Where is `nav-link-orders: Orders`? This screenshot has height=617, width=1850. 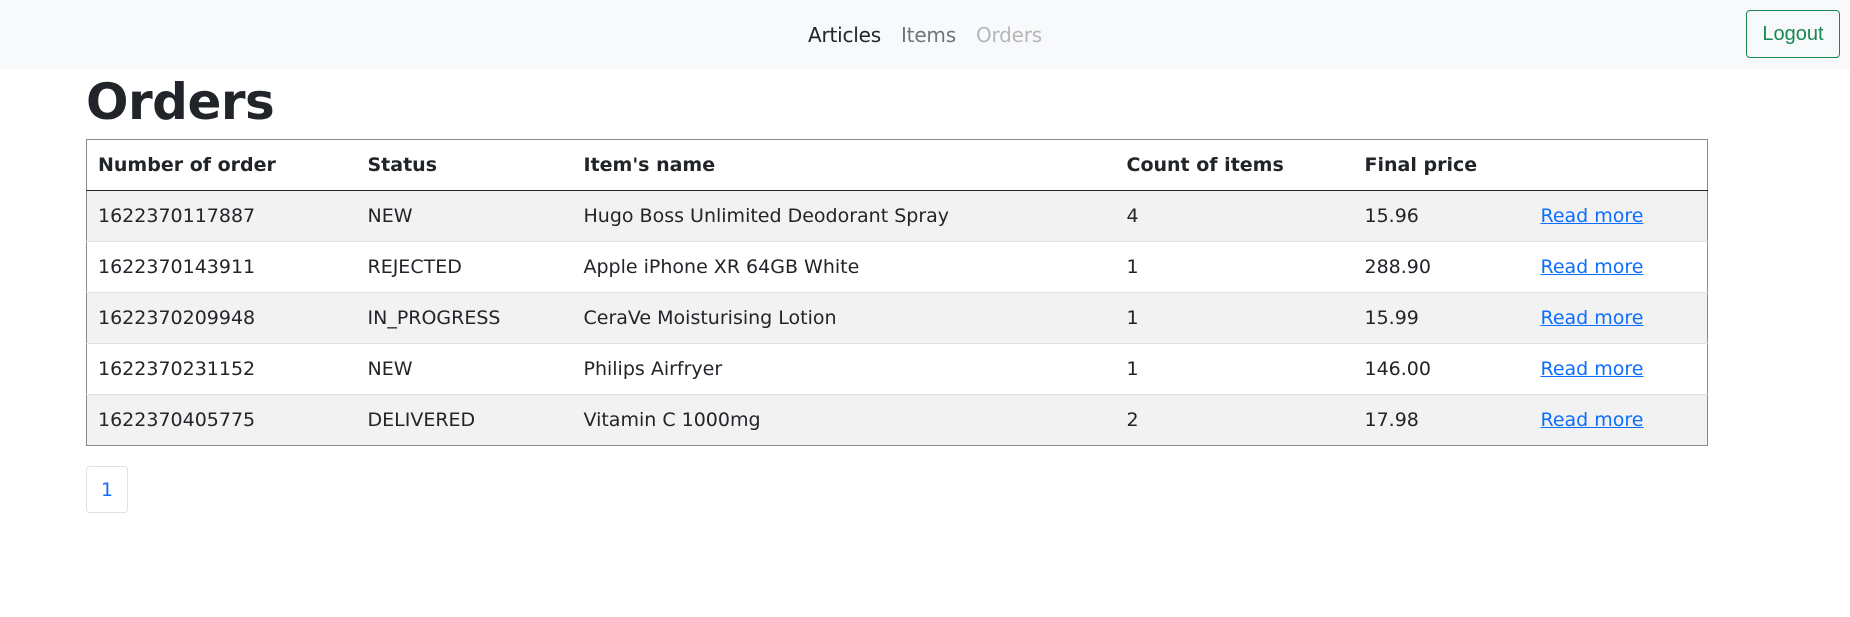 nav-link-orders: Orders is located at coordinates (1009, 35).